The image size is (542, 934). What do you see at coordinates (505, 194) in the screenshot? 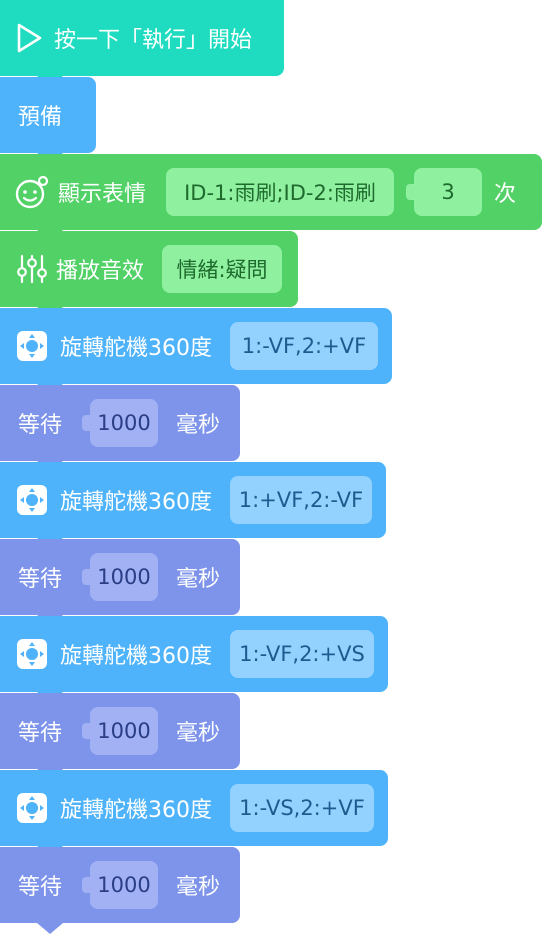
I see `expression-count-suffix: 次` at bounding box center [505, 194].